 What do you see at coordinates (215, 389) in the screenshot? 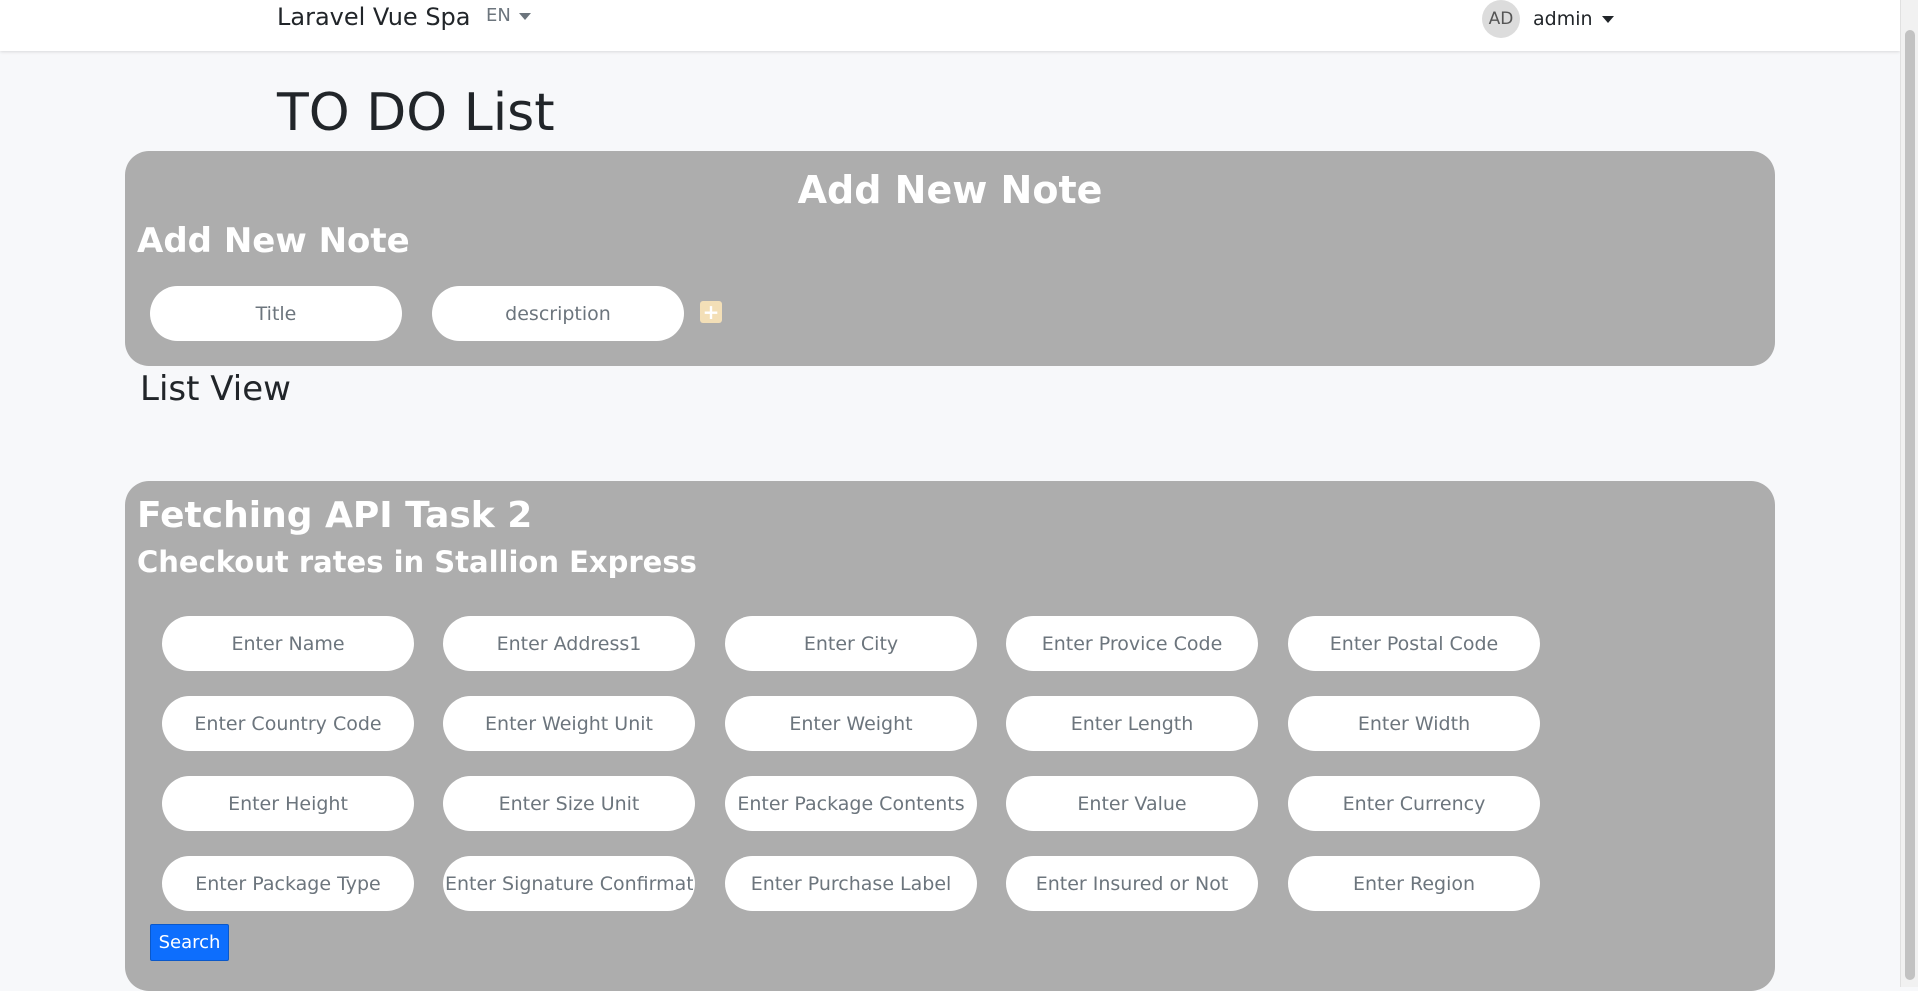
I see `list-view-heading: List View` at bounding box center [215, 389].